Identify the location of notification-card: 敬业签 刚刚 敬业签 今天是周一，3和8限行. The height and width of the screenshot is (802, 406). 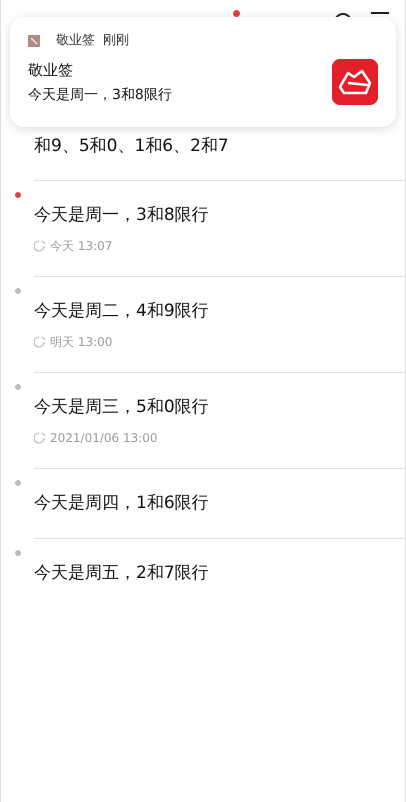
(203, 72).